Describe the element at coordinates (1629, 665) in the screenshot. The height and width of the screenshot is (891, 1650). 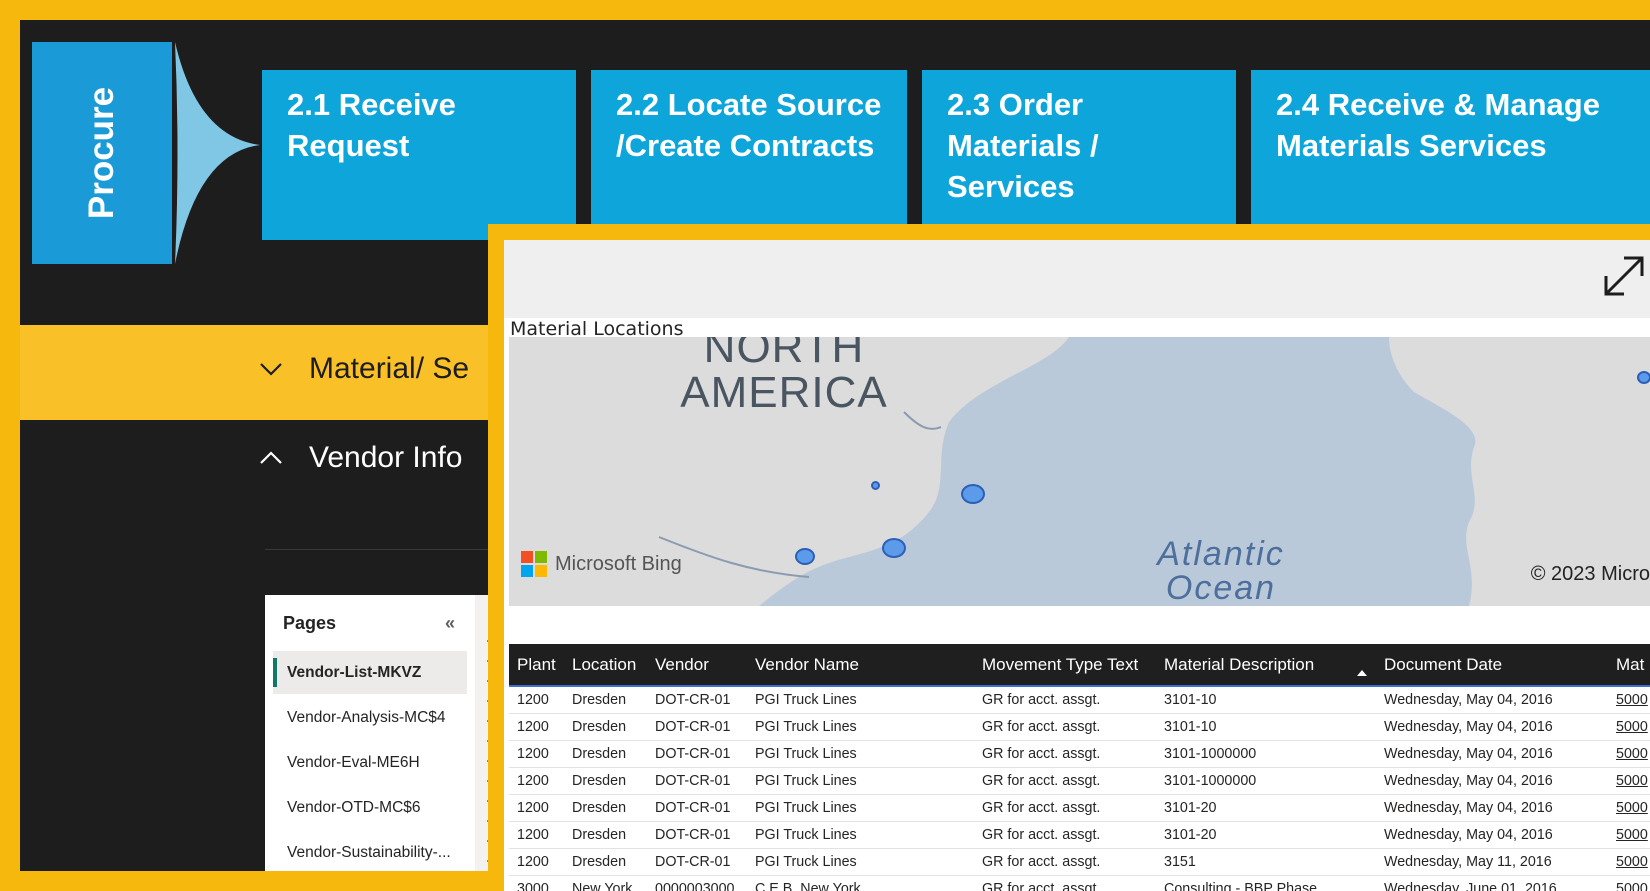
I see `column-header-material: Mat` at that location.